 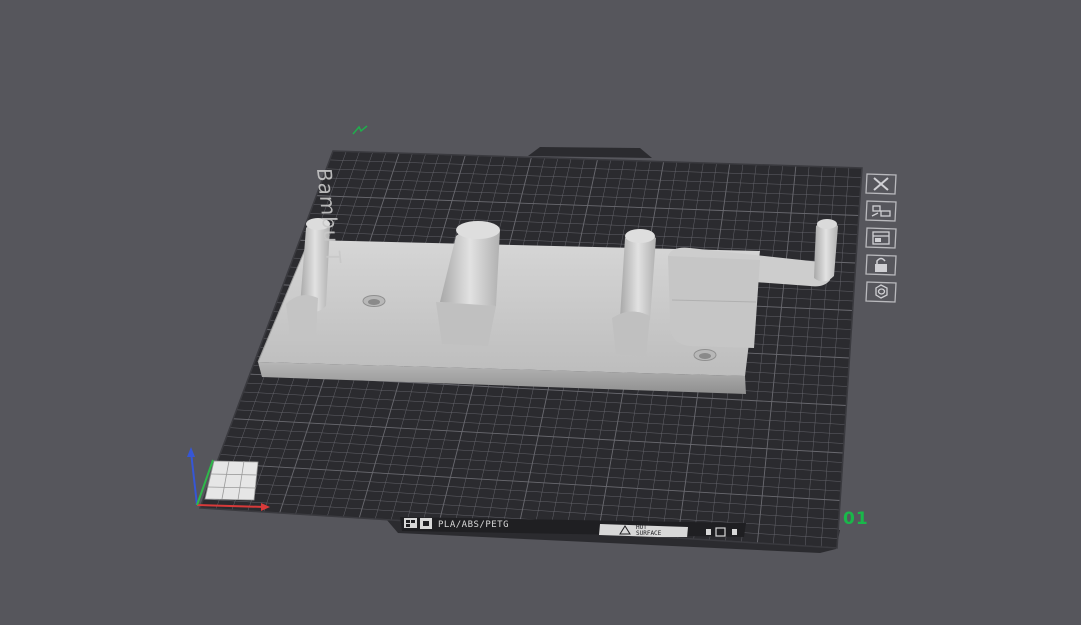 What do you see at coordinates (410, 523) in the screenshot?
I see `grid-badge-icon` at bounding box center [410, 523].